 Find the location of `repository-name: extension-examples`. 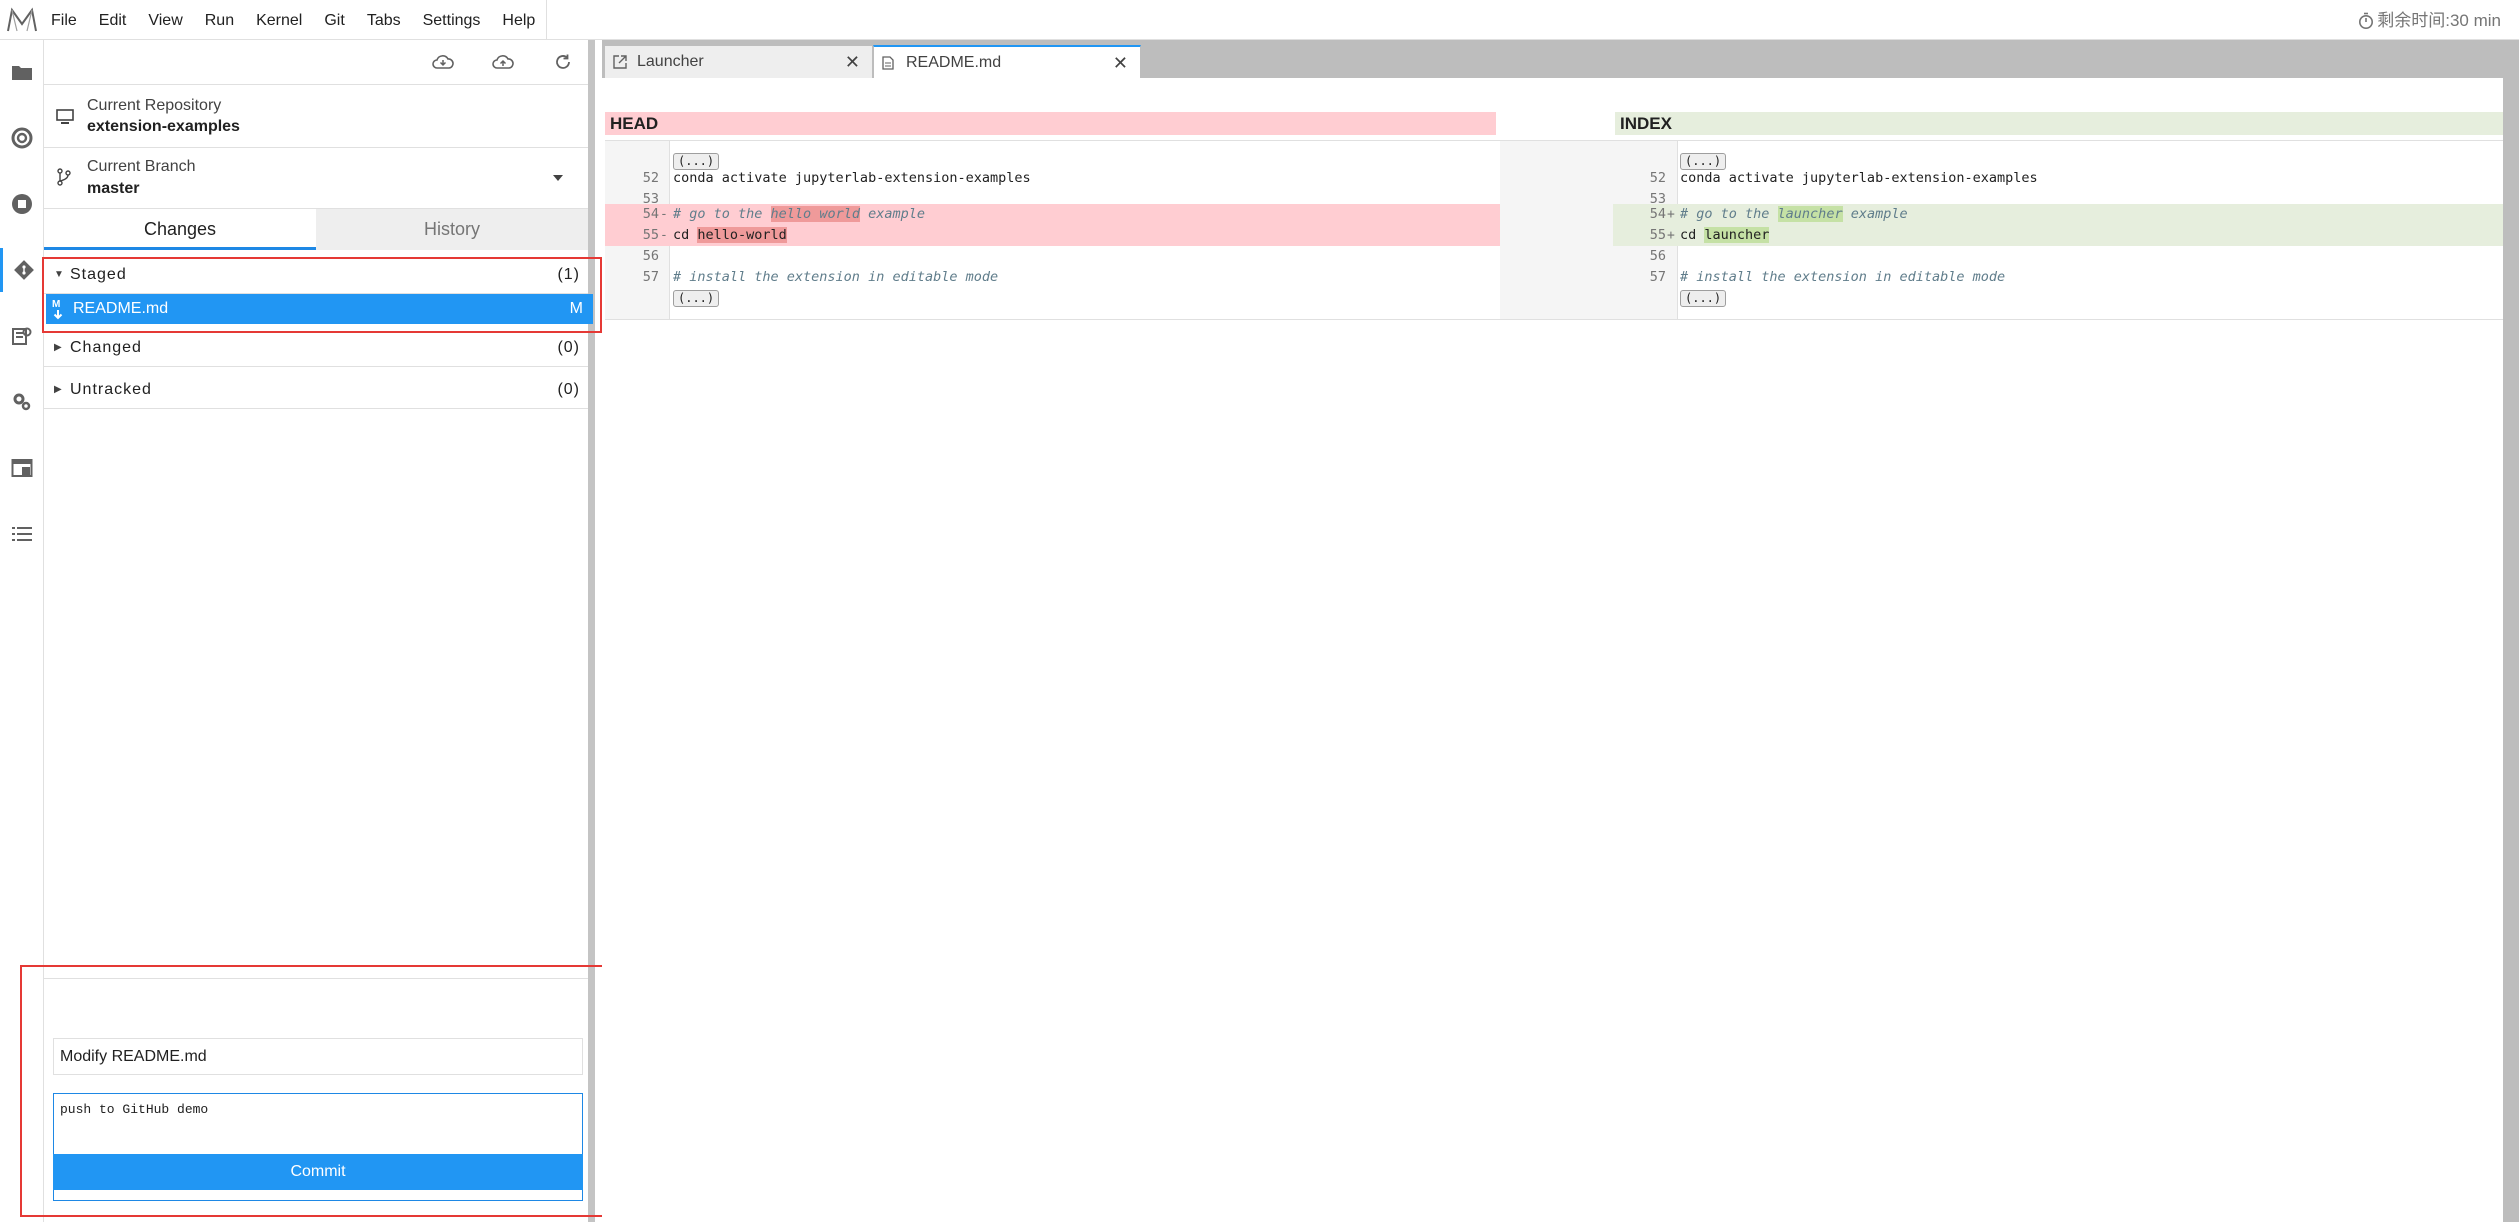

repository-name: extension-examples is located at coordinates (163, 126).